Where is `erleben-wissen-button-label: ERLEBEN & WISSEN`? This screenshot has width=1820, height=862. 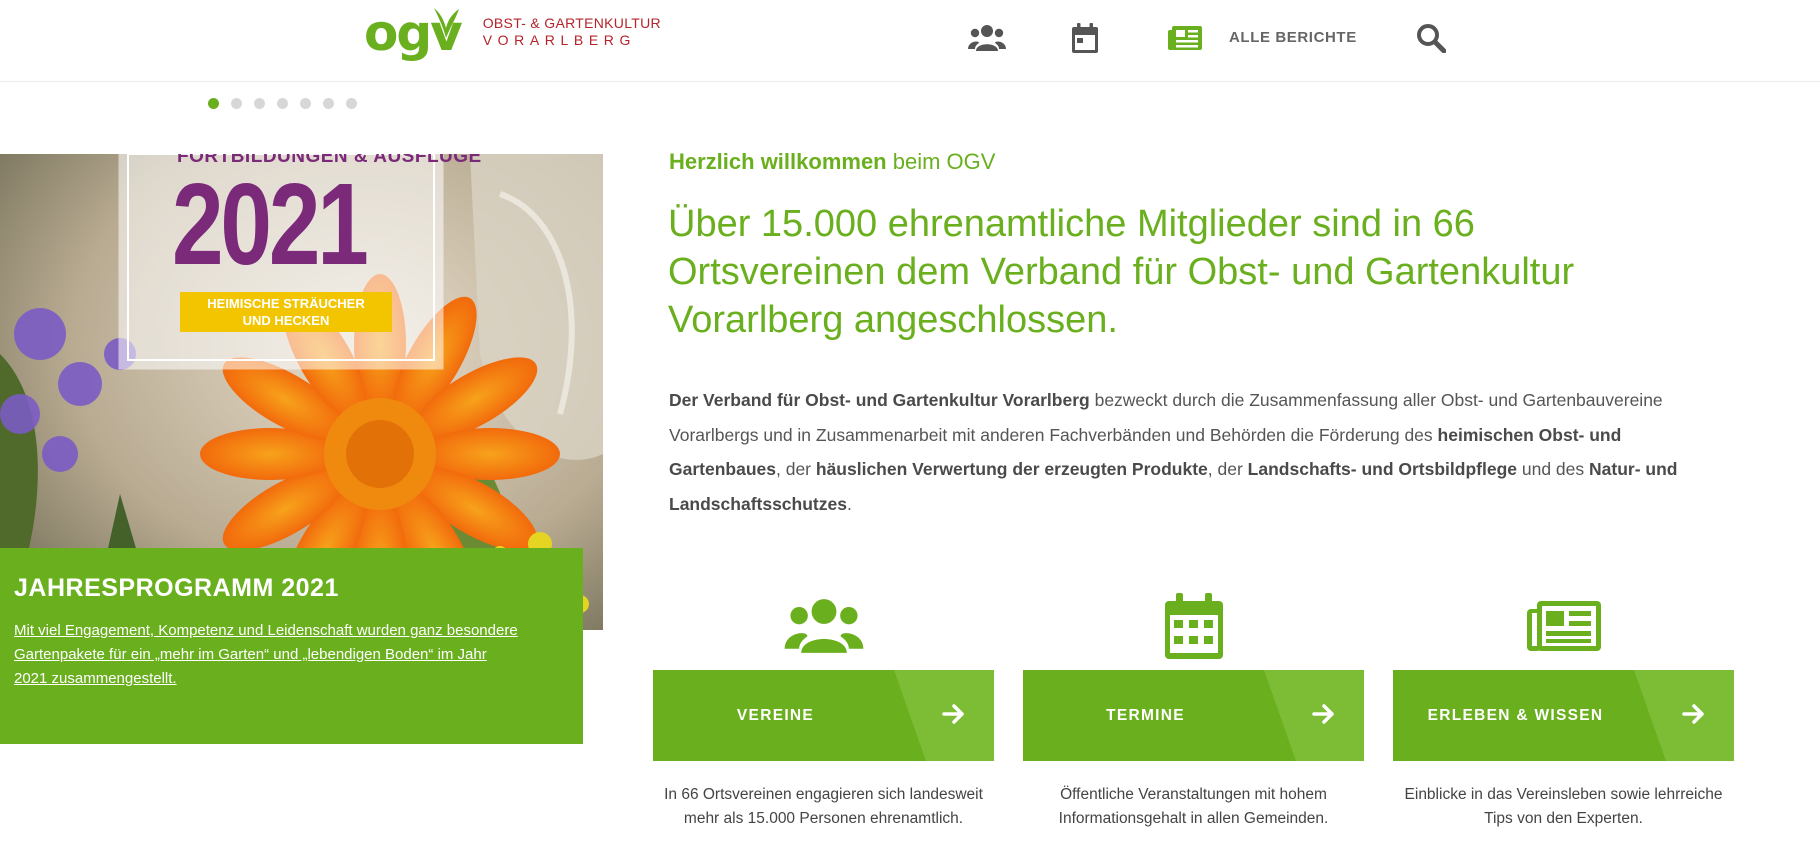
erleben-wissen-button-label: ERLEBEN & WISSEN is located at coordinates (1515, 715).